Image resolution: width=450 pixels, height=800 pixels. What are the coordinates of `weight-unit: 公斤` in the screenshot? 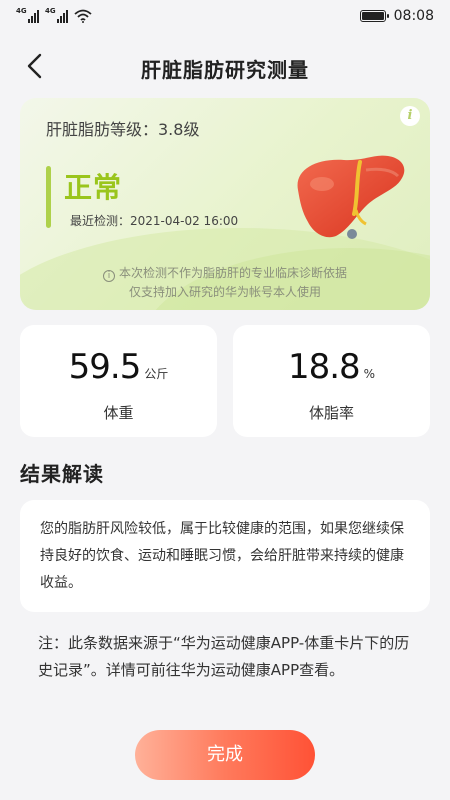 It's located at (156, 374).